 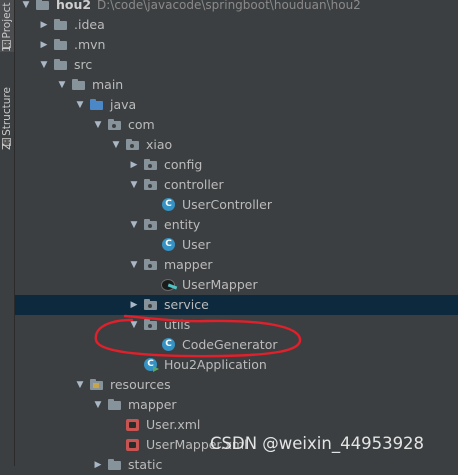 I want to click on mybatis-mapper-icon, so click(x=169, y=285).